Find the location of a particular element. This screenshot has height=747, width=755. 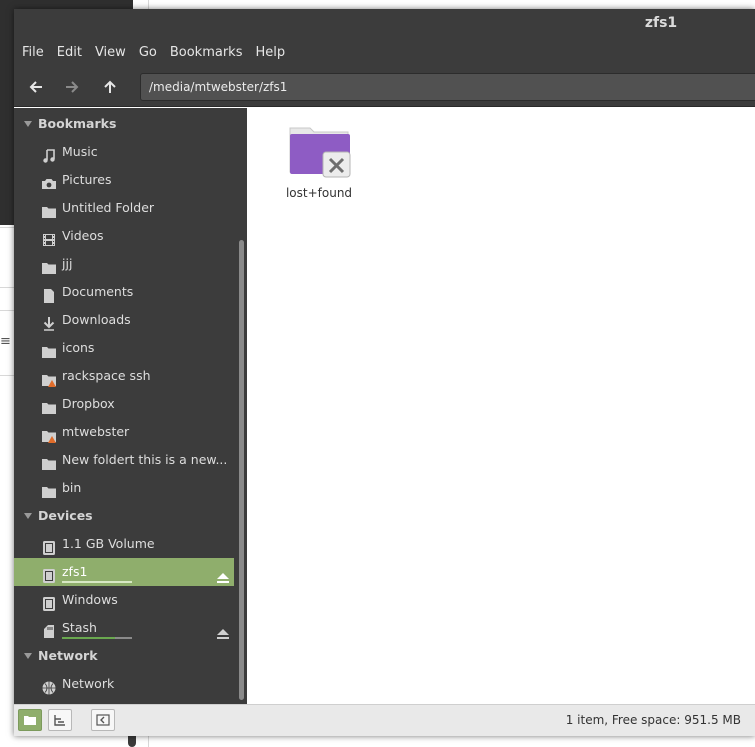

sidebar-item-label: Music is located at coordinates (80, 151).